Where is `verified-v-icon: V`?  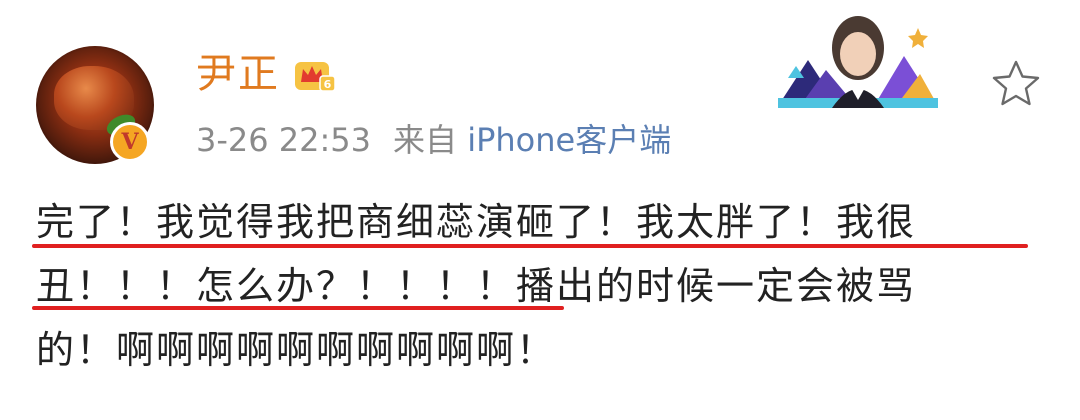 verified-v-icon: V is located at coordinates (130, 142).